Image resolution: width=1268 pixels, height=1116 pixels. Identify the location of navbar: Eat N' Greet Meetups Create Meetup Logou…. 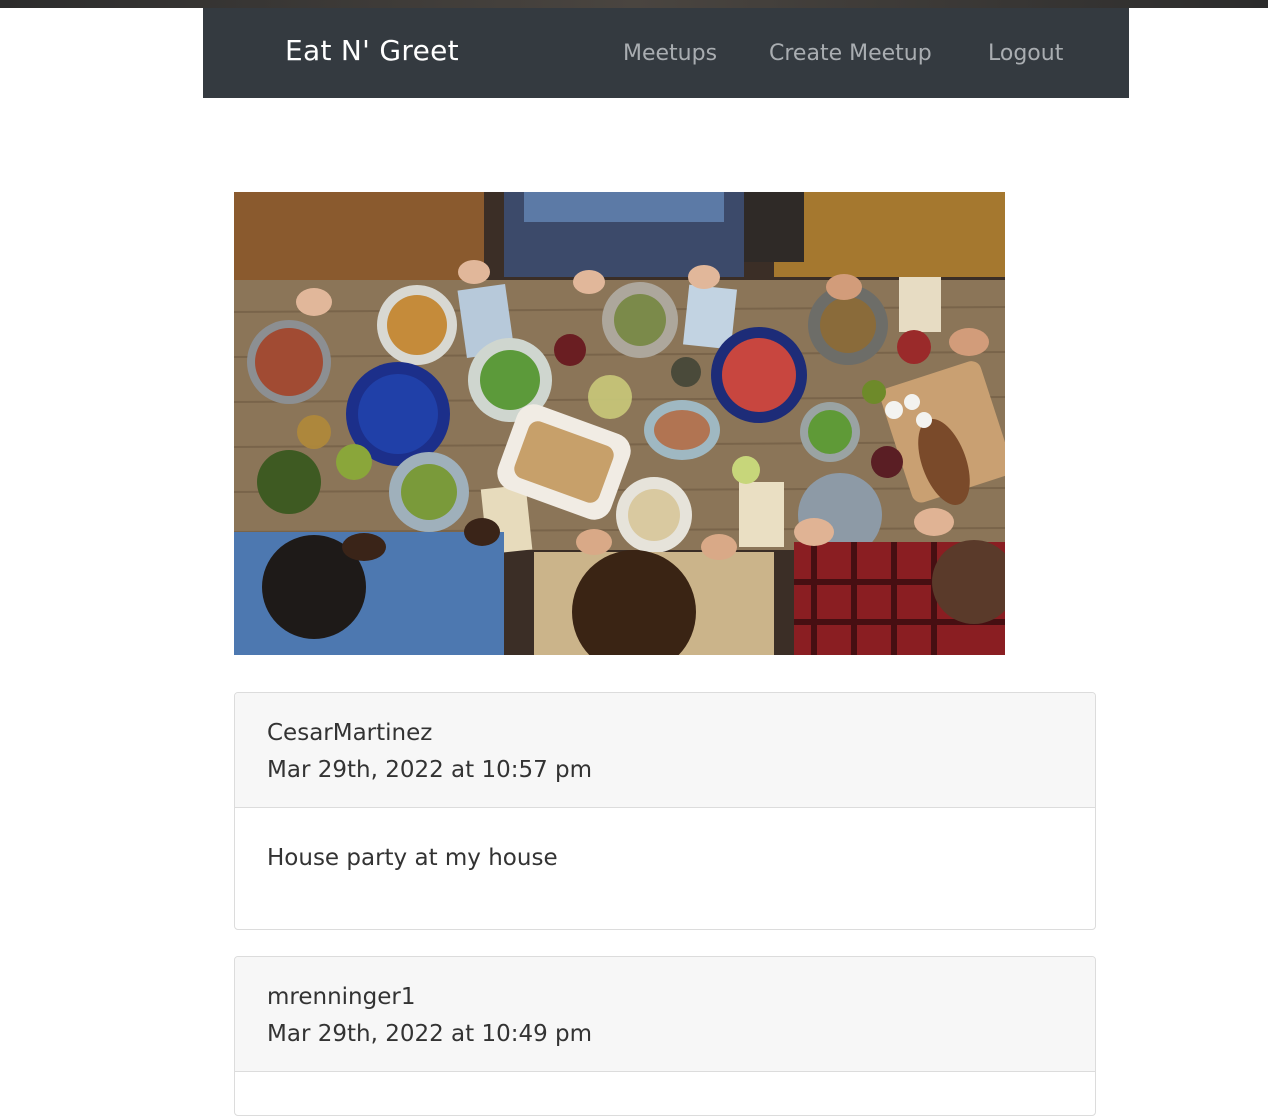
(666, 53).